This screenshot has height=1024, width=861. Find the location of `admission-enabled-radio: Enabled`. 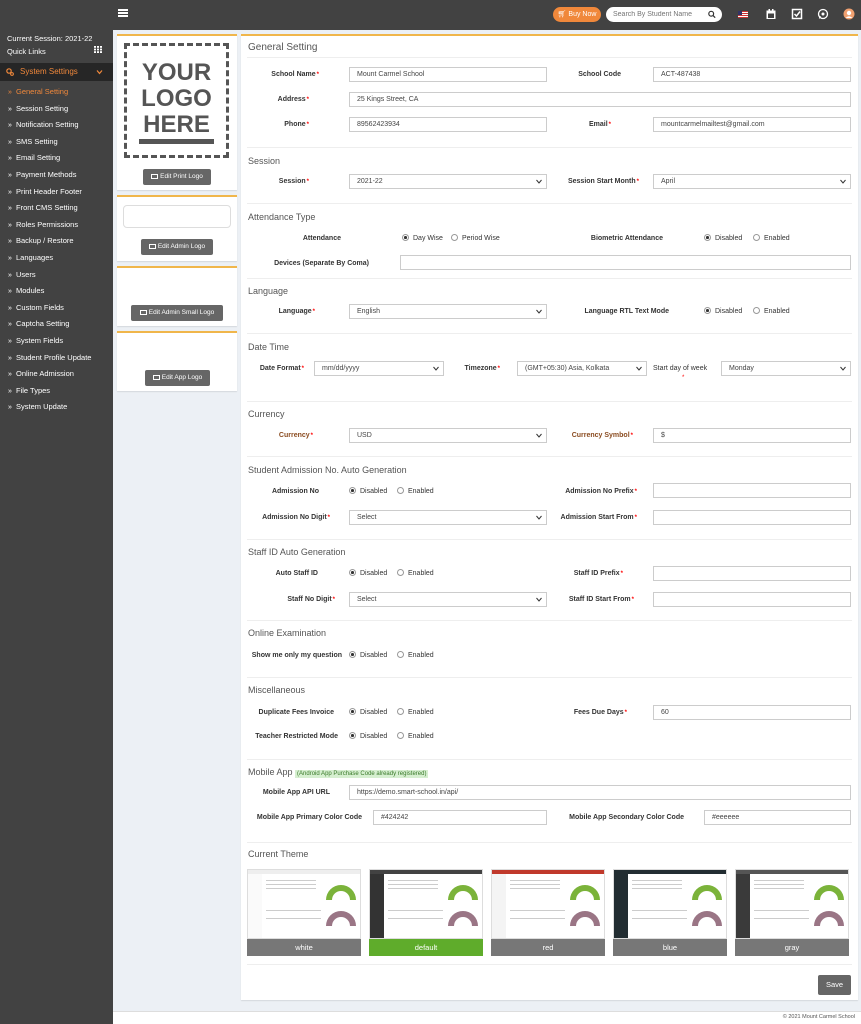

admission-enabled-radio: Enabled is located at coordinates (415, 491).